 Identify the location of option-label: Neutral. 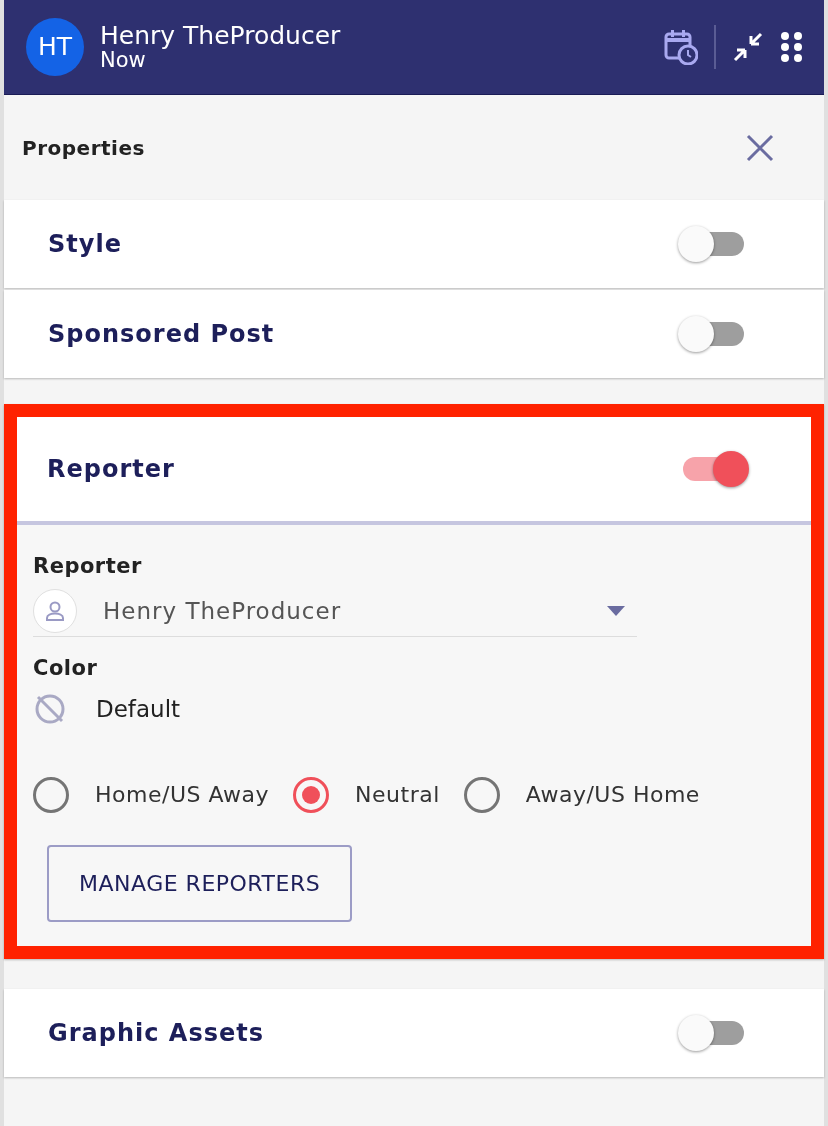
(397, 795).